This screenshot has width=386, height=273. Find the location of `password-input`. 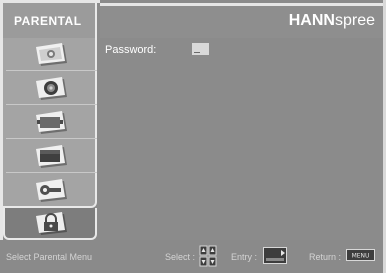

password-input is located at coordinates (200, 49).